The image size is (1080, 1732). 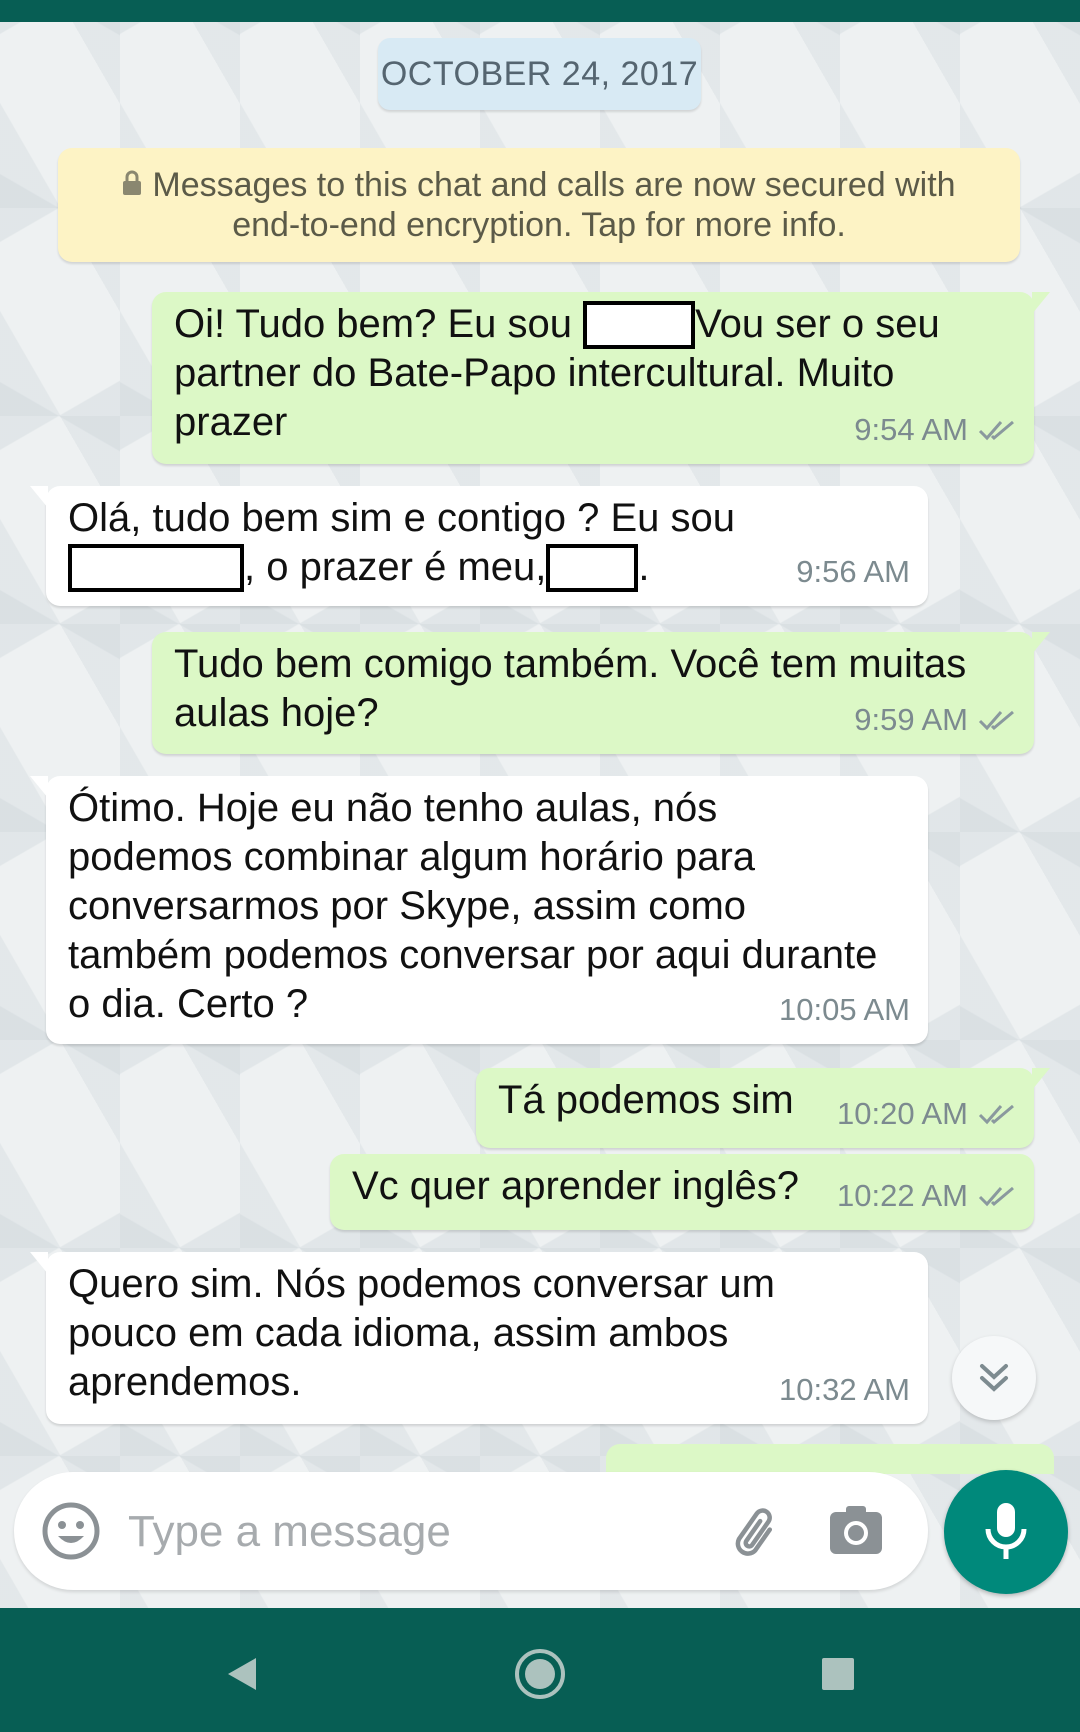 I want to click on message-meta: 10:22 AM, so click(x=926, y=1195).